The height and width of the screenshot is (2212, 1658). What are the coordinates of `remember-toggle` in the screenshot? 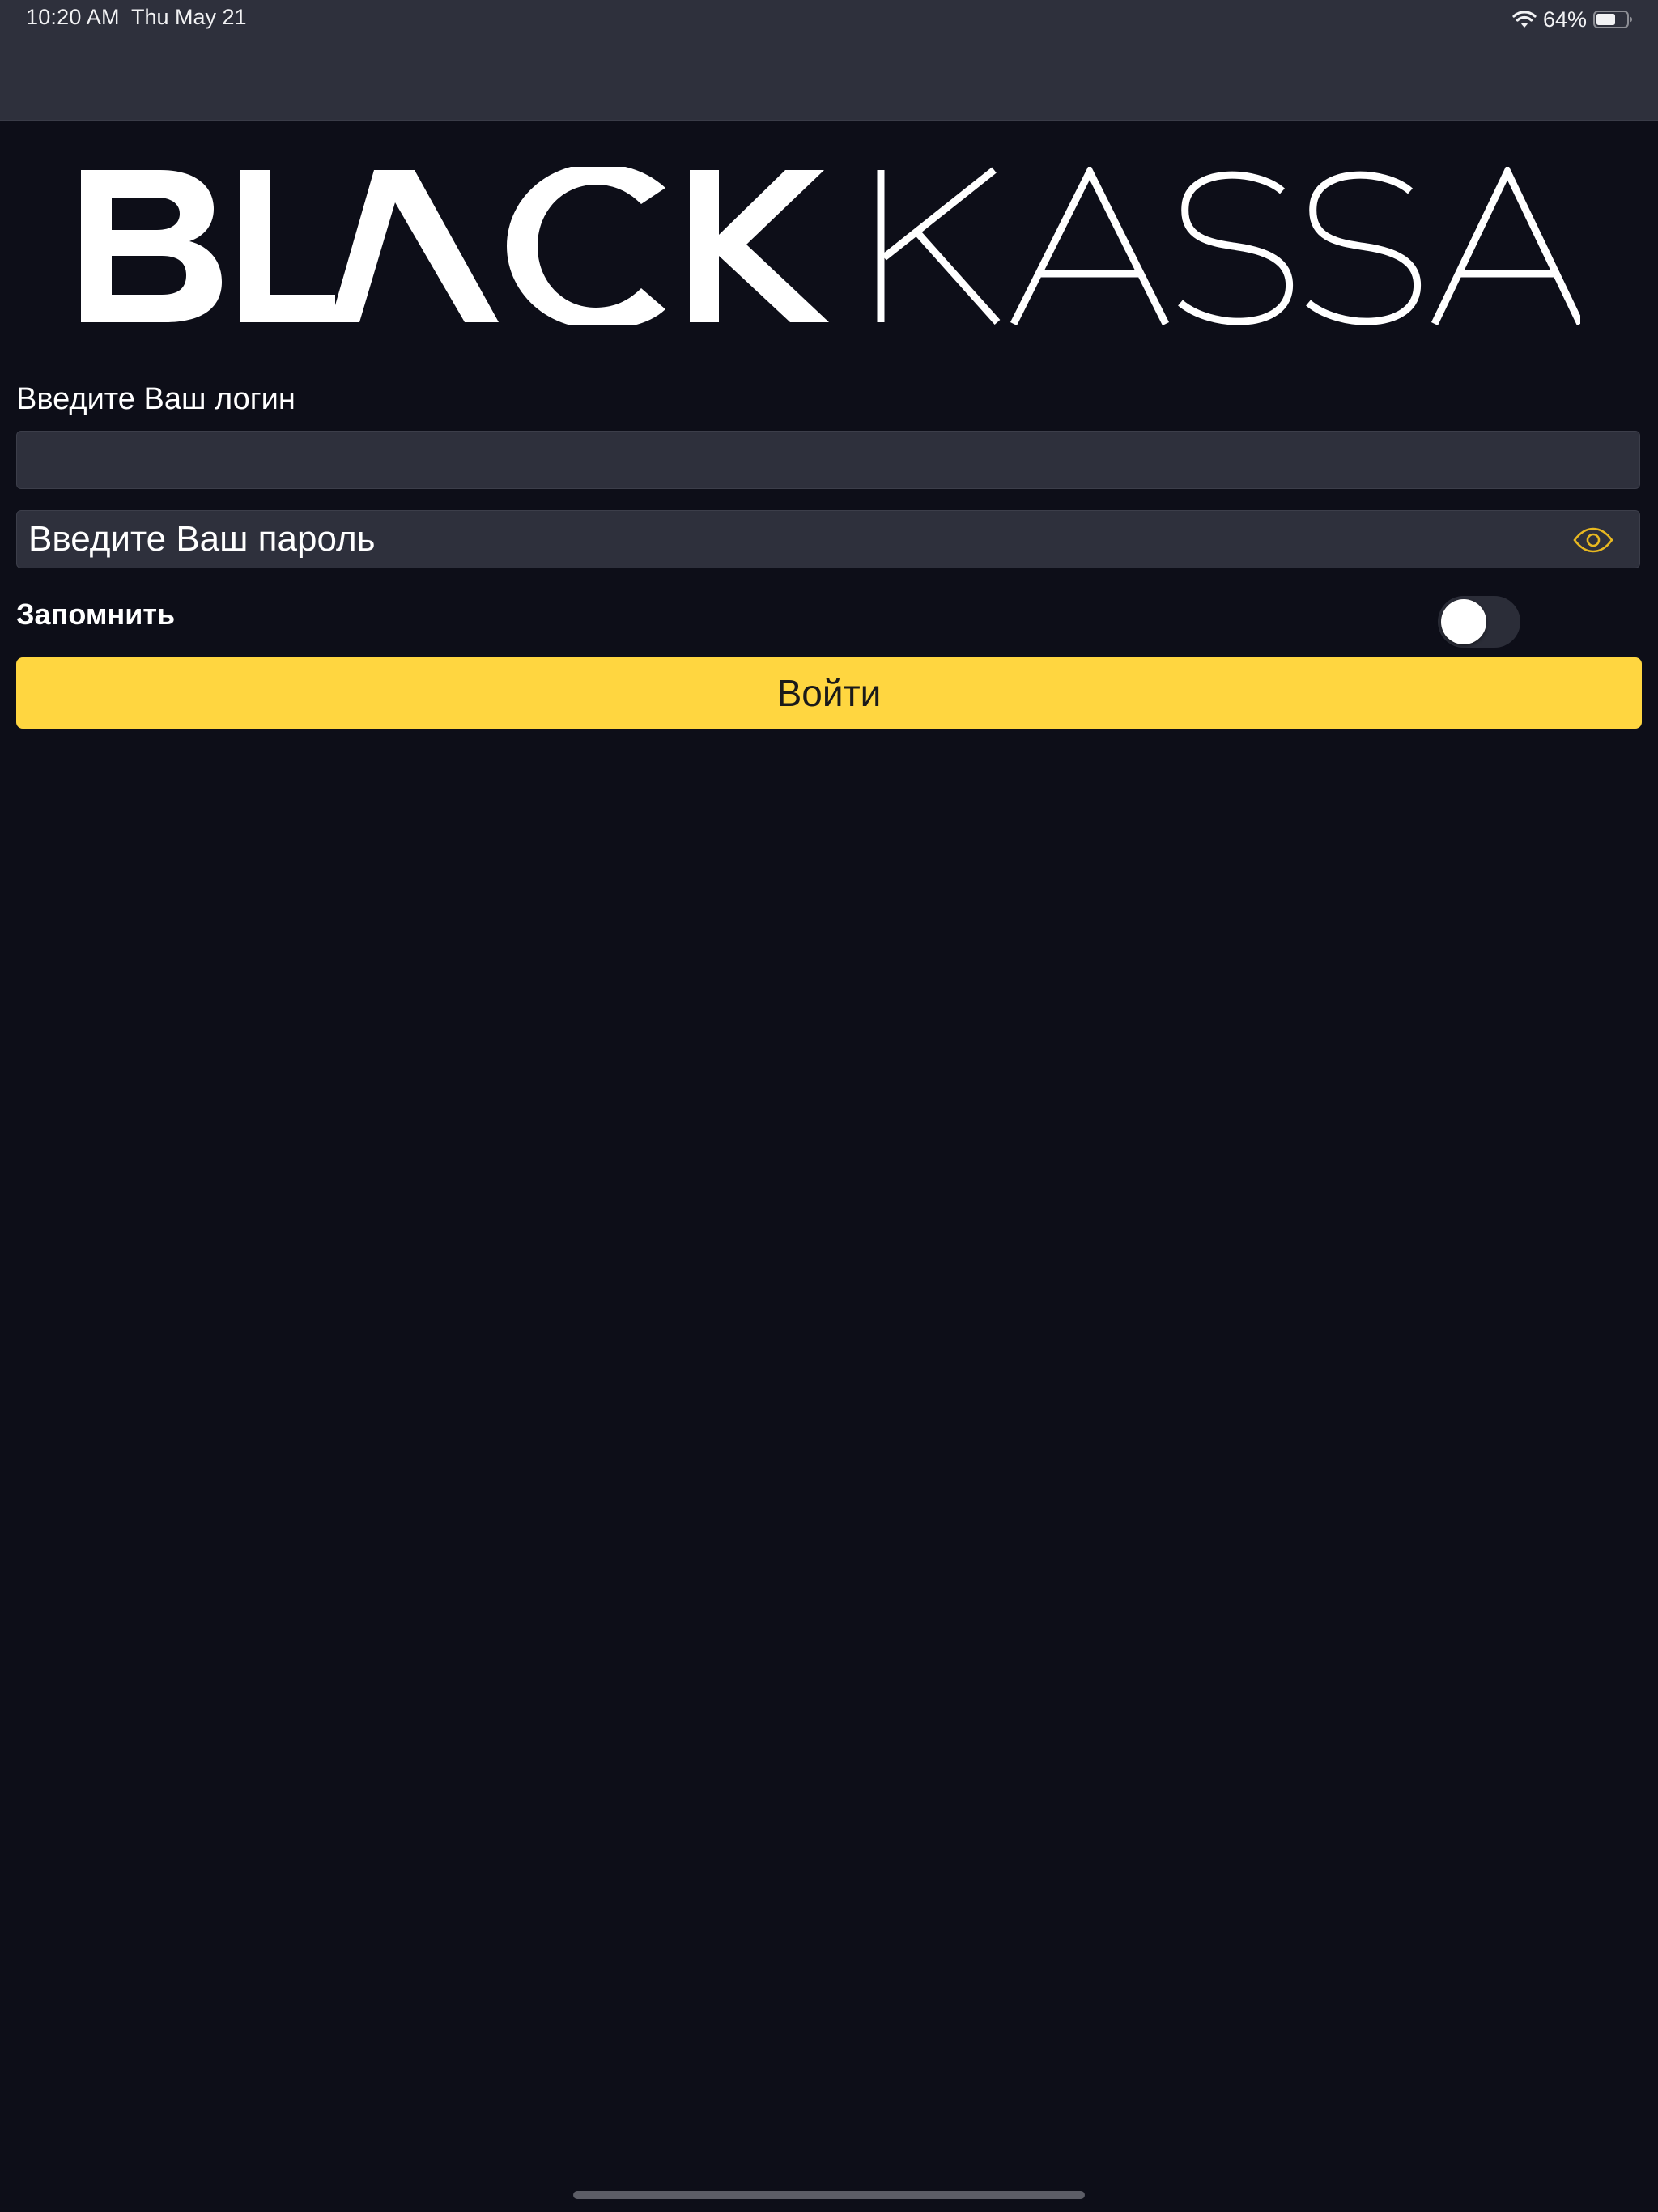 It's located at (1479, 622).